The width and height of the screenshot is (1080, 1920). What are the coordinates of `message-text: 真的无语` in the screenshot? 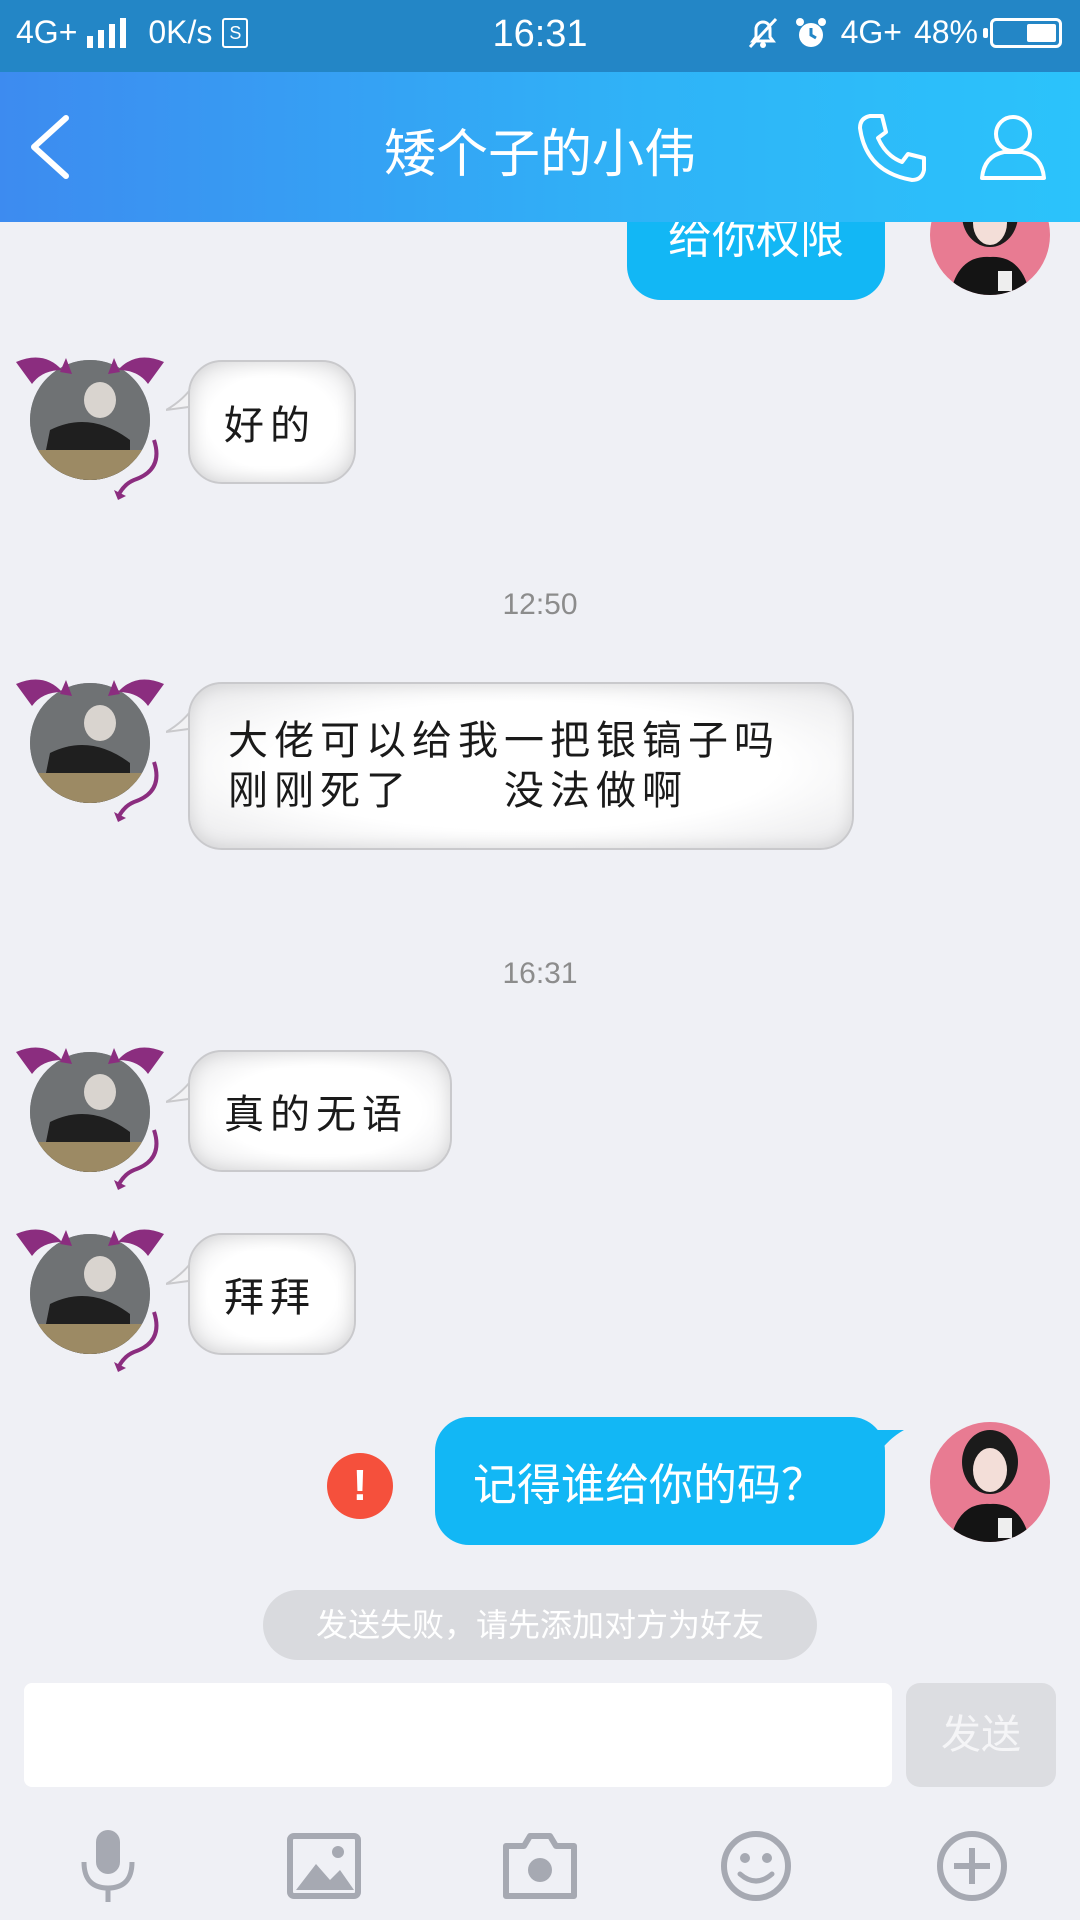 It's located at (316, 1115).